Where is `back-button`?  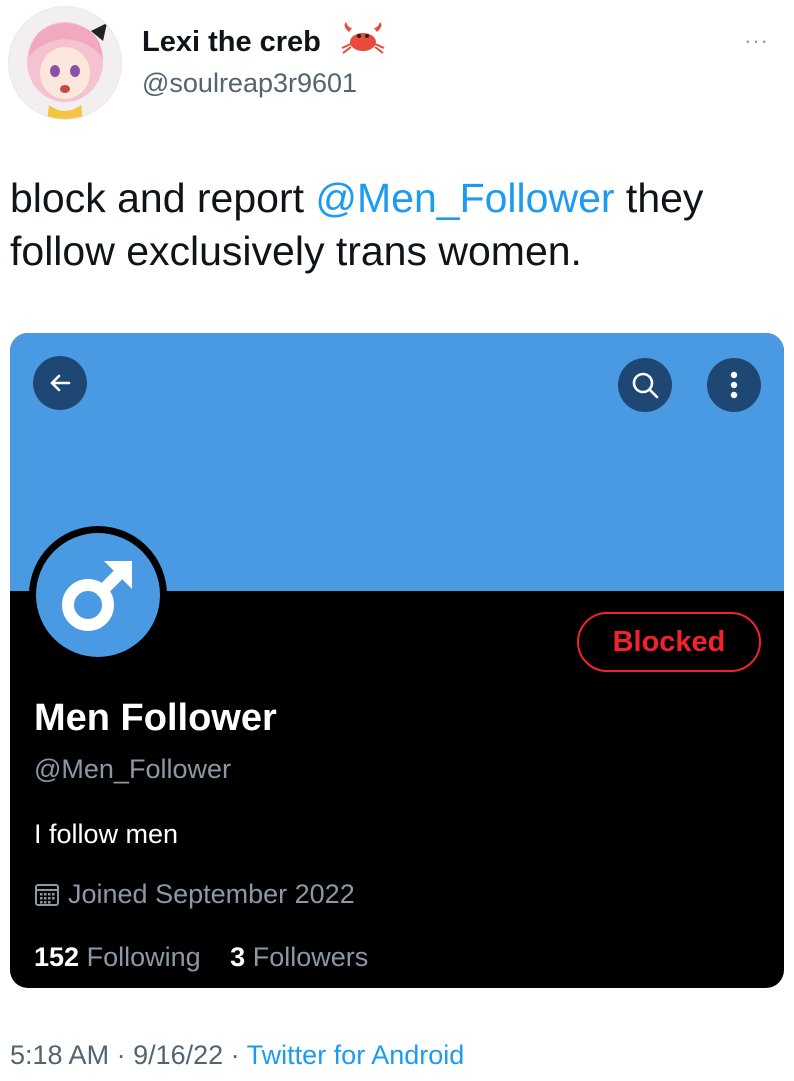 back-button is located at coordinates (60, 383).